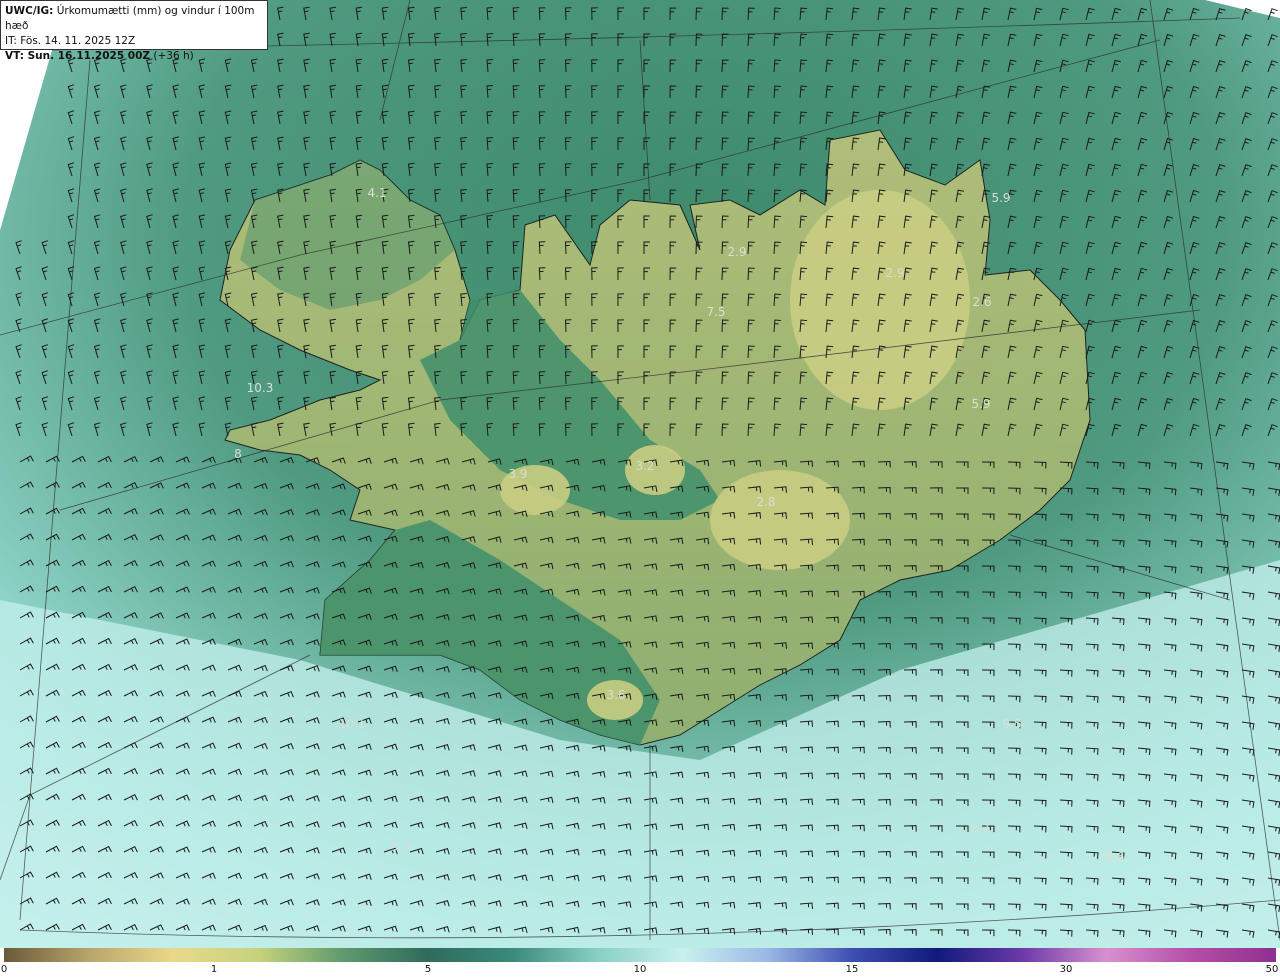 The width and height of the screenshot is (1280, 978). Describe the element at coordinates (640, 955) in the screenshot. I see `colorbar-gradient` at that location.